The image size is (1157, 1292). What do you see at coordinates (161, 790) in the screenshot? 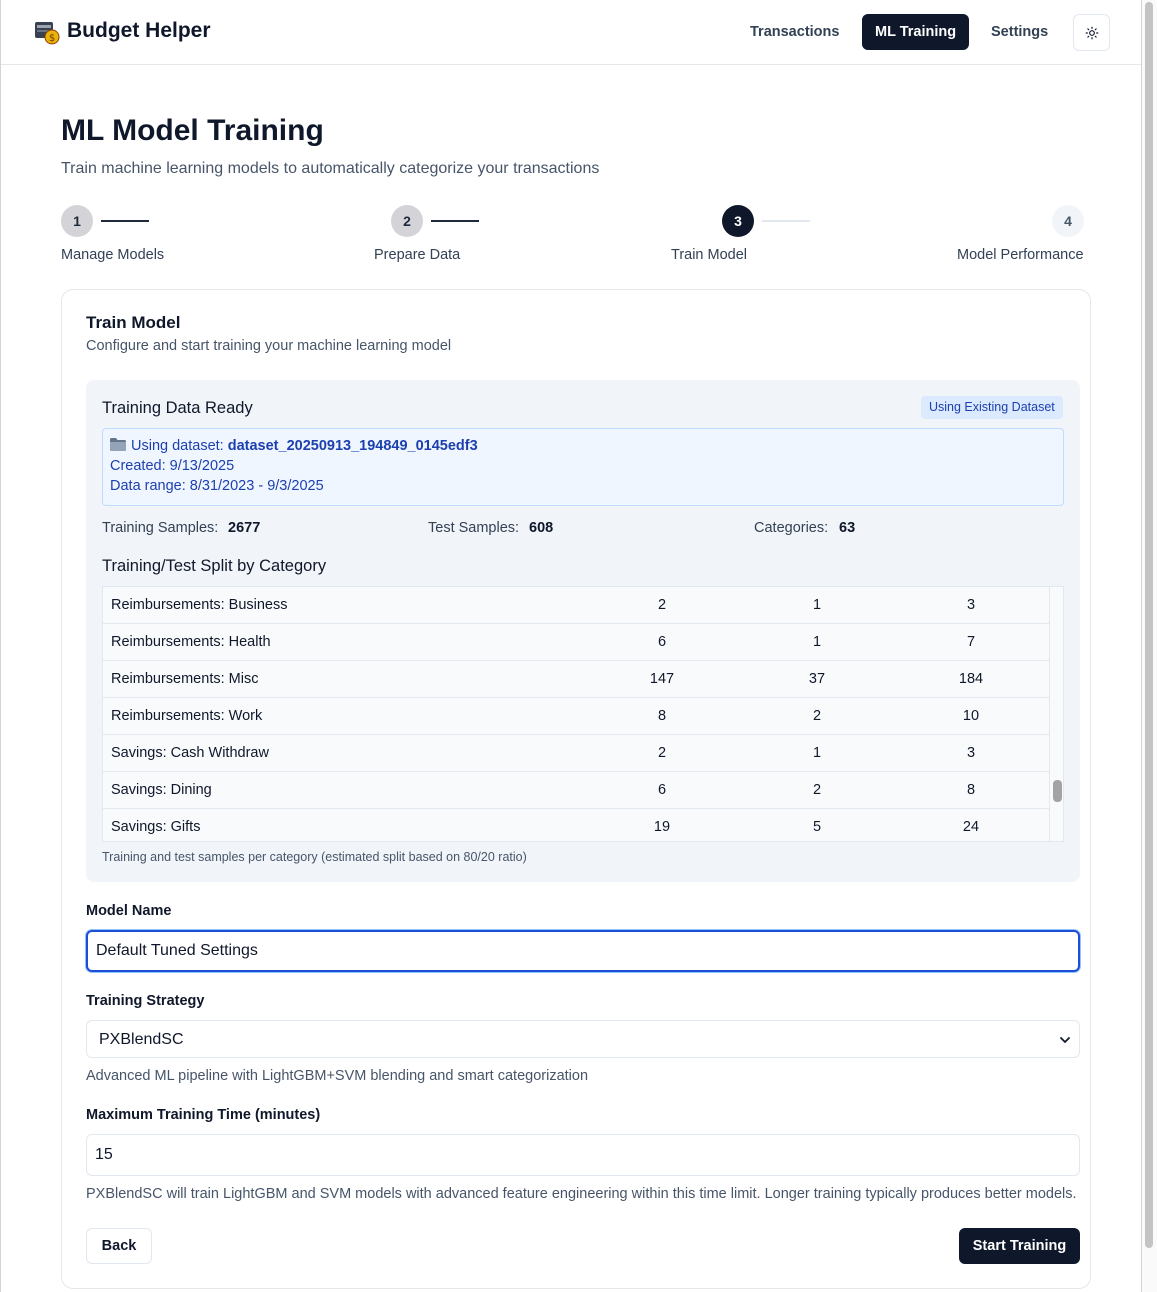
I see `category-cell: Savings: Dining` at bounding box center [161, 790].